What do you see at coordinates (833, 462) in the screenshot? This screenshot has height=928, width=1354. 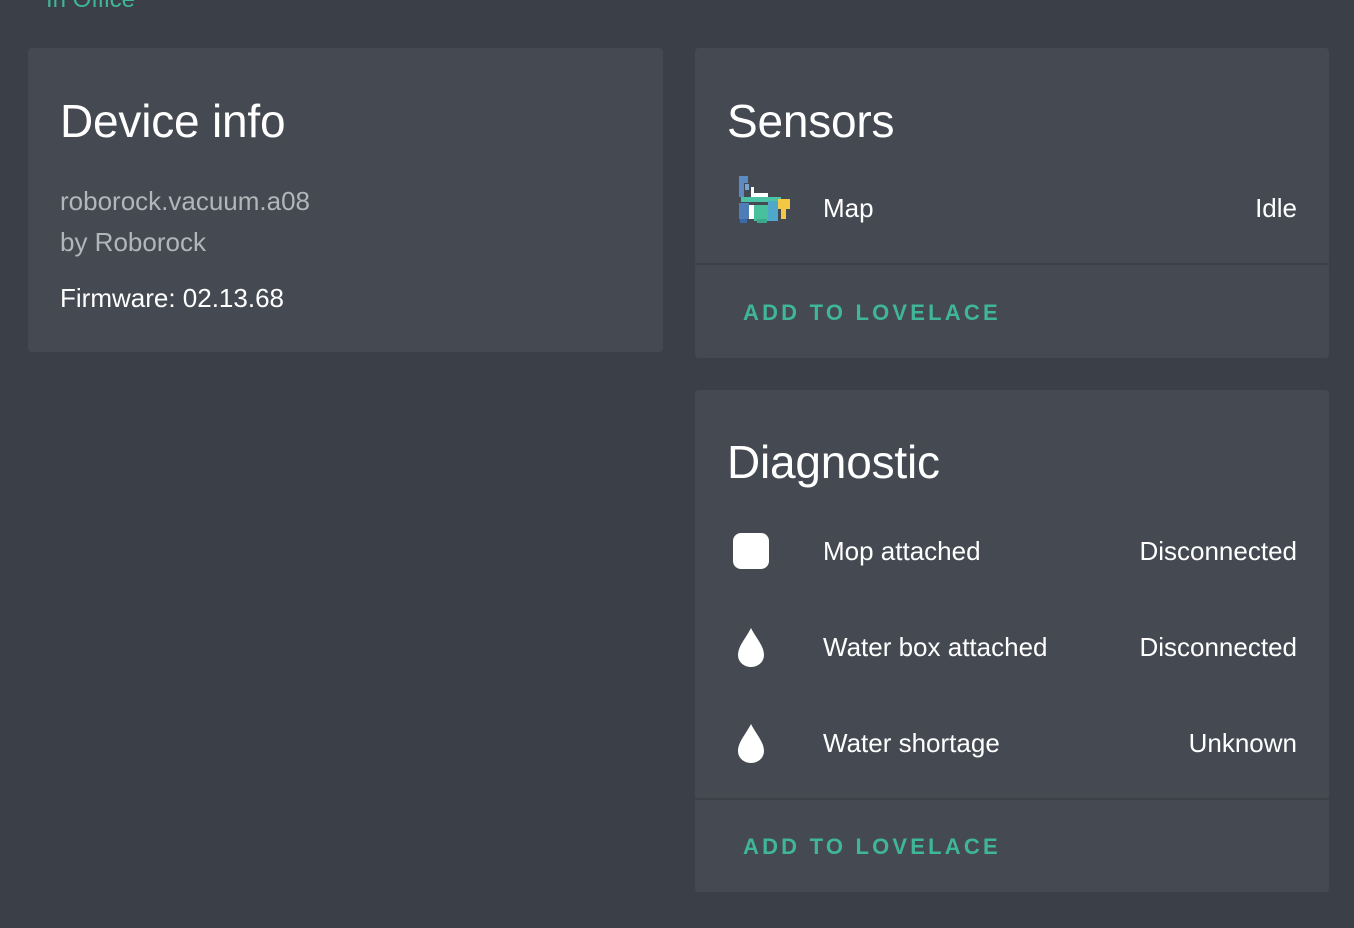 I see `diagnostic-title: Diagnostic` at bounding box center [833, 462].